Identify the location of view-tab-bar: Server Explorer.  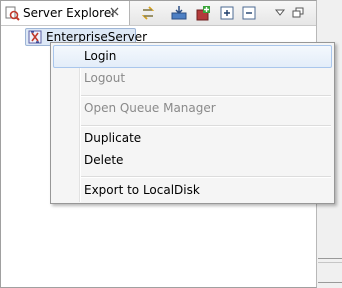
(158, 13).